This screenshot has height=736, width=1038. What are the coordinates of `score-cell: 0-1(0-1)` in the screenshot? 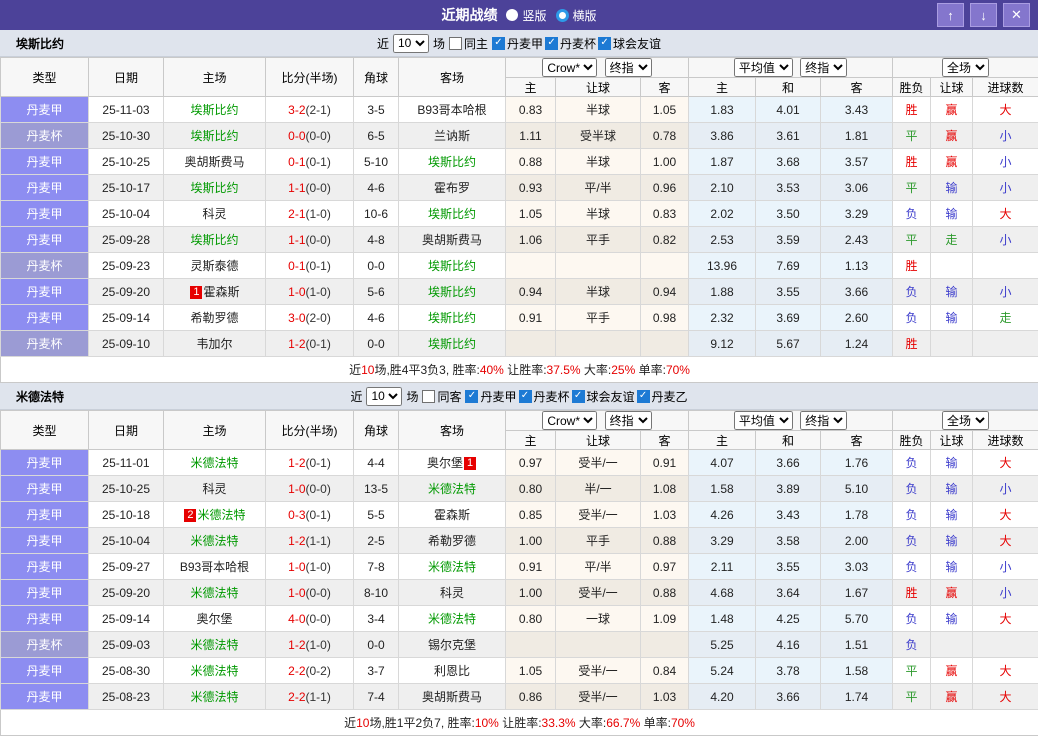 It's located at (310, 162).